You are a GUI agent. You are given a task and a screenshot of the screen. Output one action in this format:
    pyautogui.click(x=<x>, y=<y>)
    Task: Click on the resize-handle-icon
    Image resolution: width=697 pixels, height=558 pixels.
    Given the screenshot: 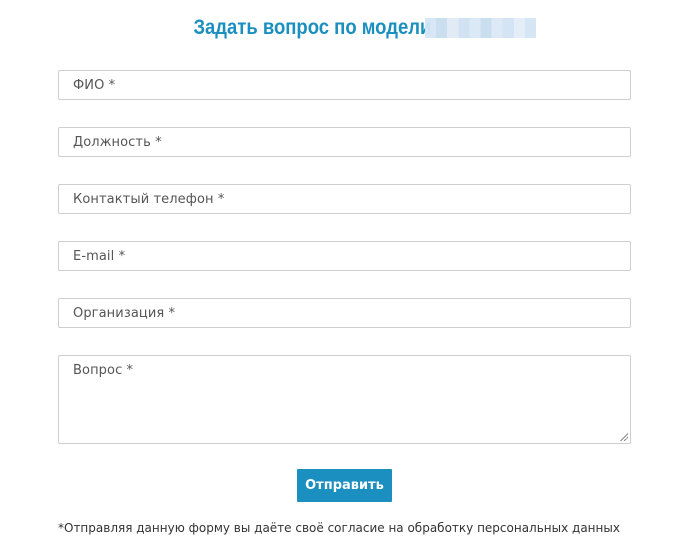 What is the action you would take?
    pyautogui.click(x=623, y=436)
    